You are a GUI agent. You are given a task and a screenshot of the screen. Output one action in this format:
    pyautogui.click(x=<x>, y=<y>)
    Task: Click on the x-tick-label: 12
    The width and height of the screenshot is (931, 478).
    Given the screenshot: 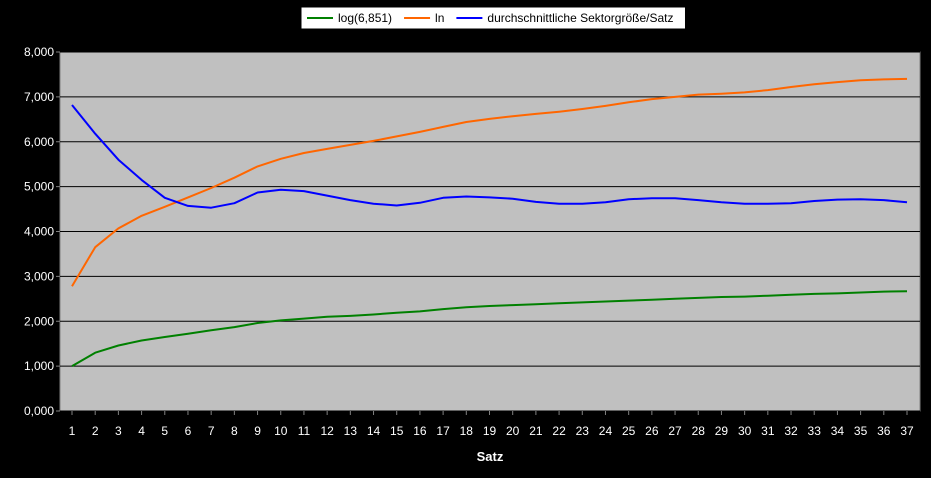 What is the action you would take?
    pyautogui.click(x=327, y=431)
    